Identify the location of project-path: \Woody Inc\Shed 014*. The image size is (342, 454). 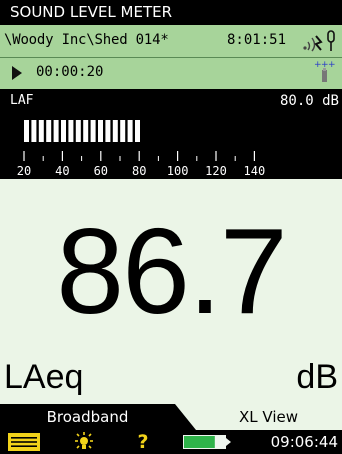
(86, 40).